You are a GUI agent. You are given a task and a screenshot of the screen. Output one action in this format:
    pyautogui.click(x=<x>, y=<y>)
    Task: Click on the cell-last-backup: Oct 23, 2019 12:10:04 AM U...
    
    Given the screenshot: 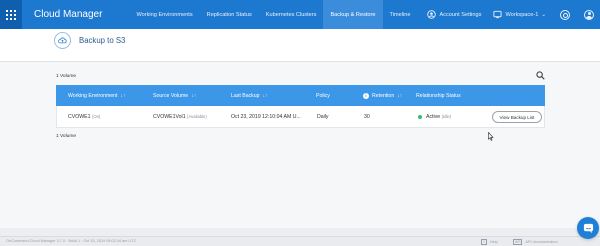 What is the action you would take?
    pyautogui.click(x=266, y=117)
    